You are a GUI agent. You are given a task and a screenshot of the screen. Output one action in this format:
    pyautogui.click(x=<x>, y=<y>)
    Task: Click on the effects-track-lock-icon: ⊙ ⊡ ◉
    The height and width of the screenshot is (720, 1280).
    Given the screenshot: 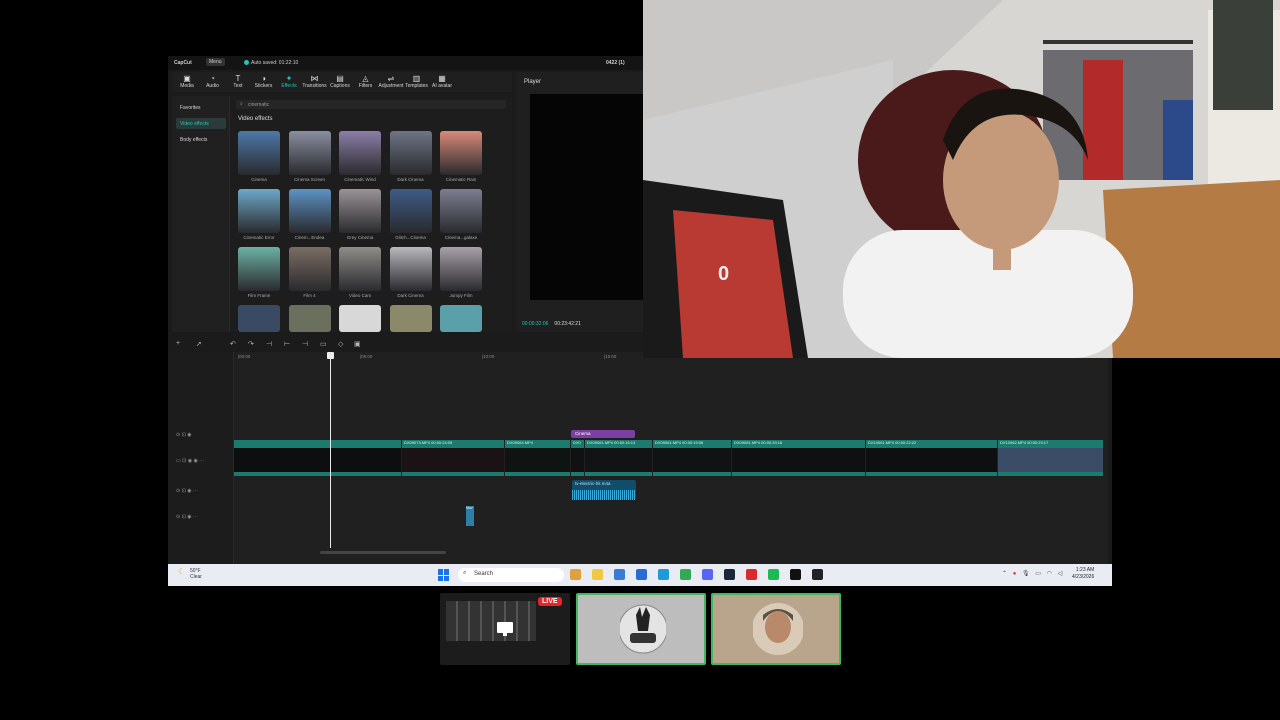 What is the action you would take?
    pyautogui.click(x=184, y=435)
    